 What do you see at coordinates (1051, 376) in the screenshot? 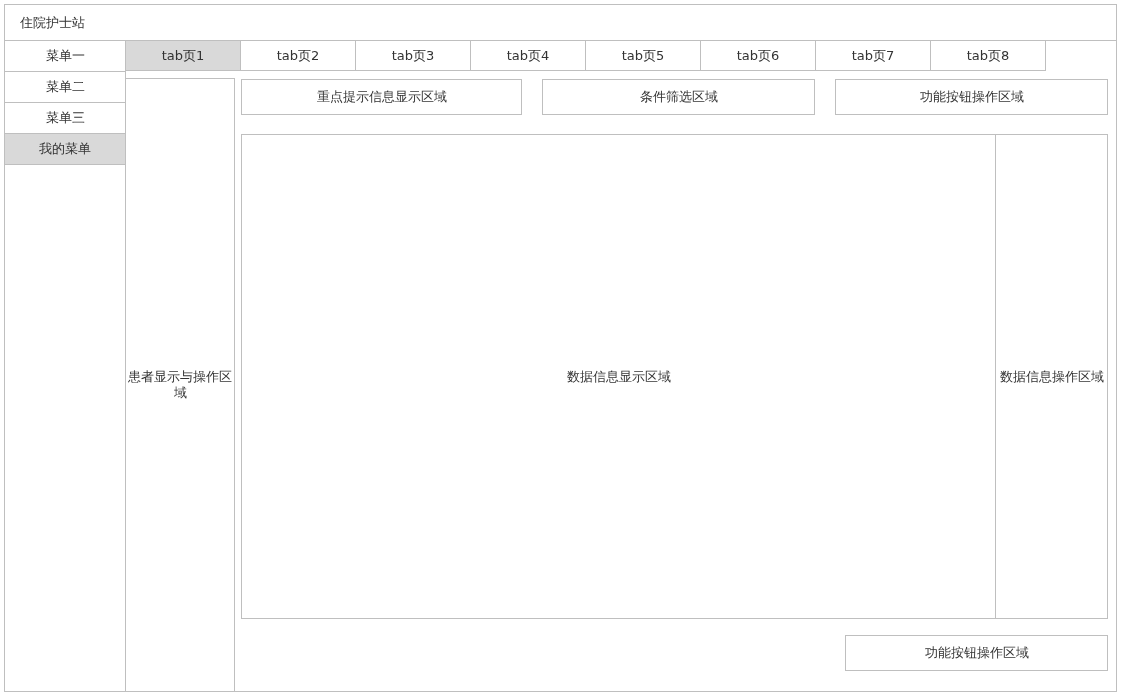
I see `data-operations-label: 数据信息操作区域` at bounding box center [1051, 376].